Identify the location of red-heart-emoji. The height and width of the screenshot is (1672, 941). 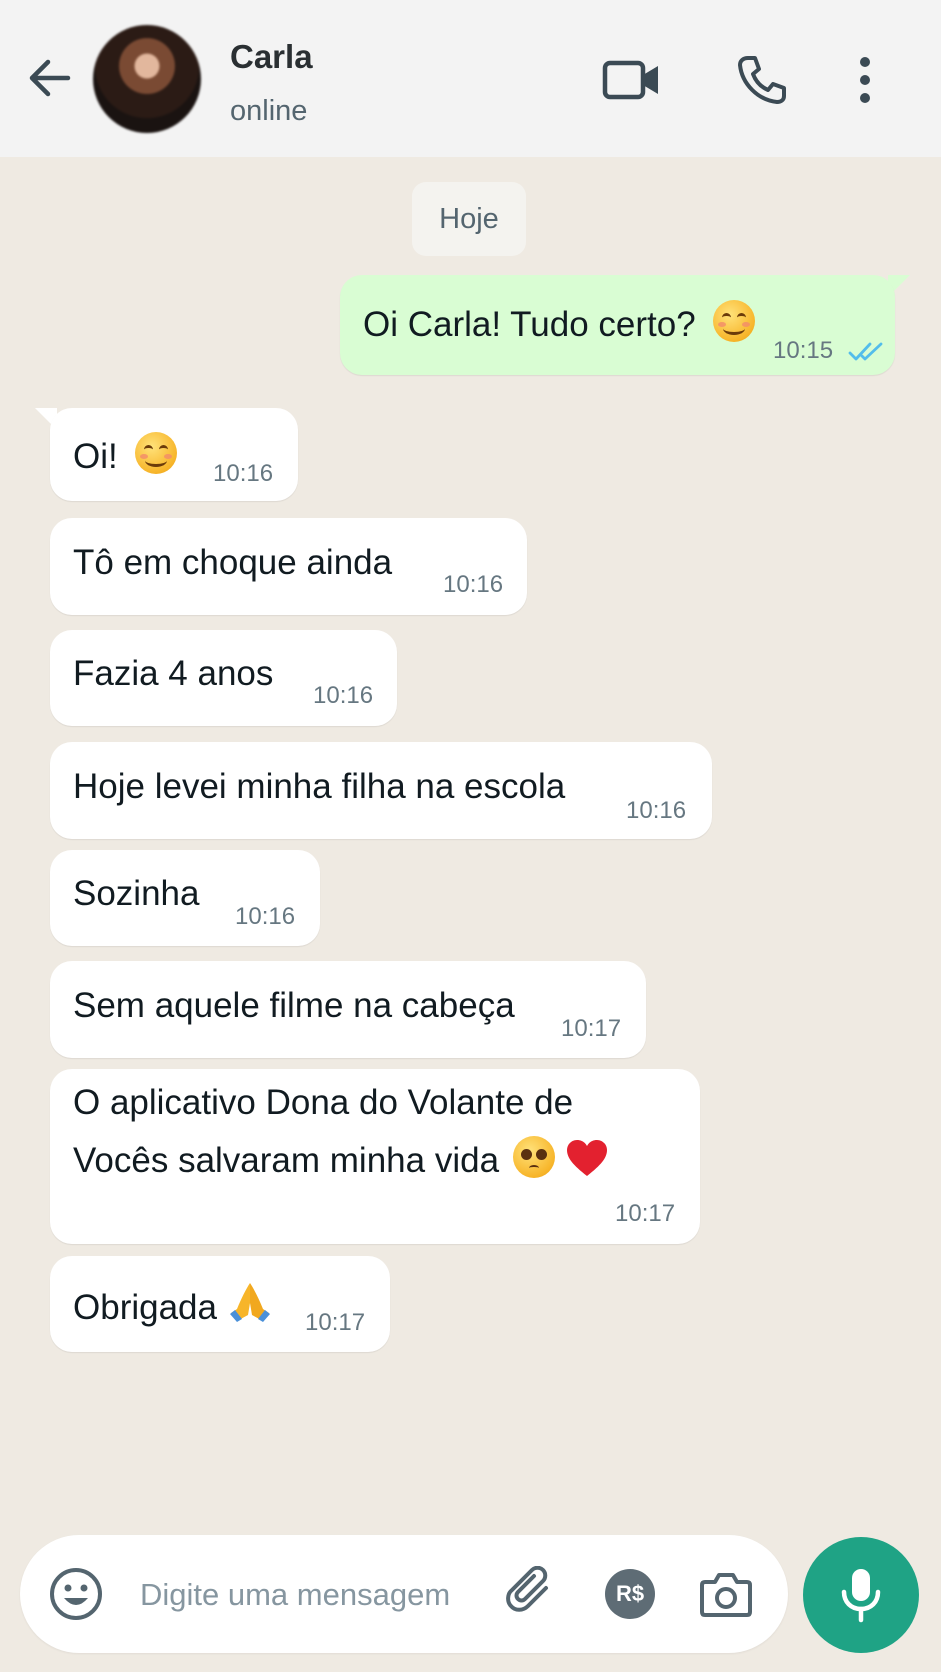
(586, 1158).